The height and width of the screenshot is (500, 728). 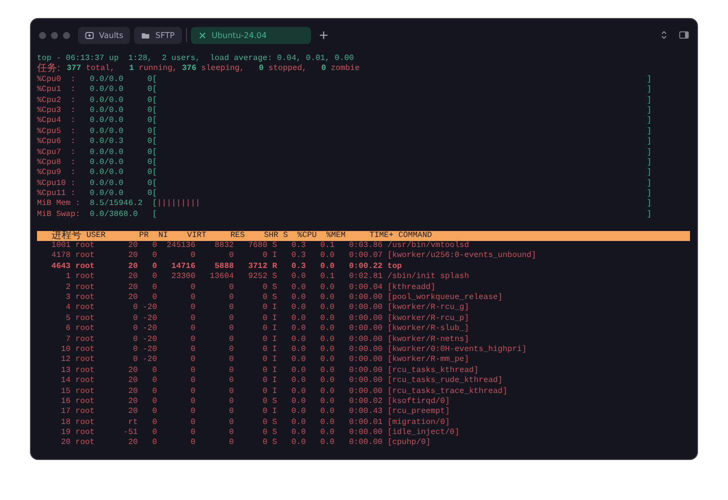 What do you see at coordinates (66, 236) in the screenshot?
I see `column-header: 进程号` at bounding box center [66, 236].